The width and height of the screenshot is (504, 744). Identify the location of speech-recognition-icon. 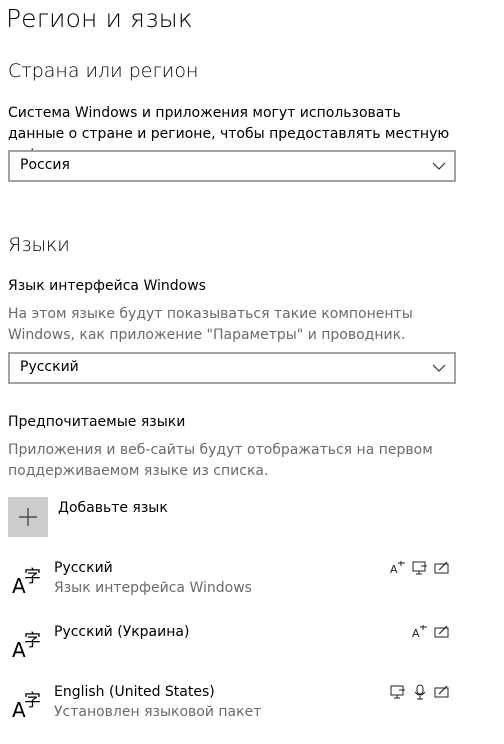
(420, 692).